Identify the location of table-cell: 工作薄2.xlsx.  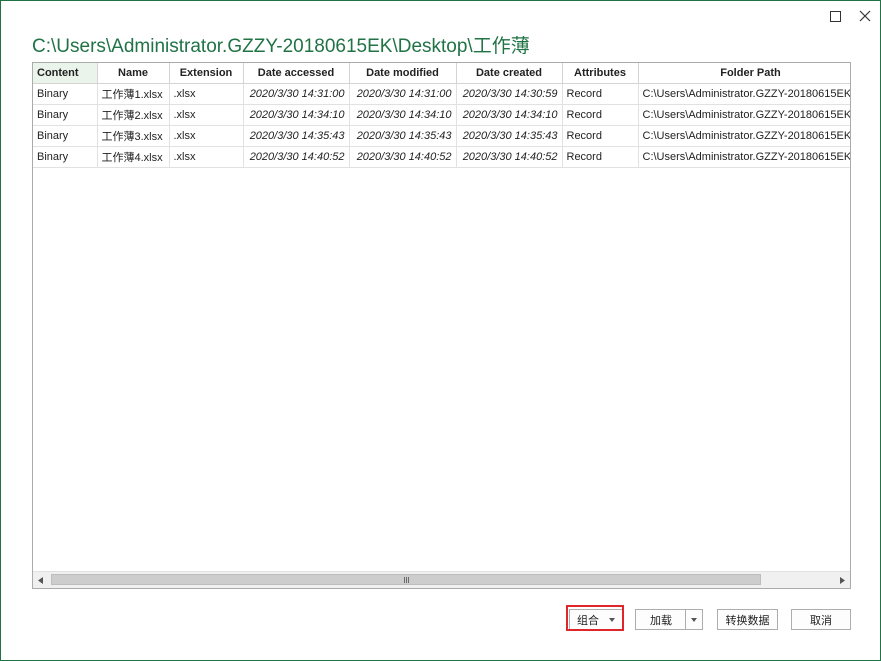
(133, 115).